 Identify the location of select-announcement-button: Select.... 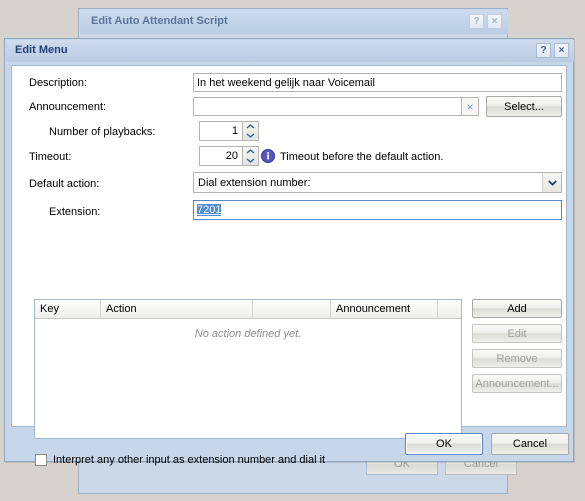
(524, 106).